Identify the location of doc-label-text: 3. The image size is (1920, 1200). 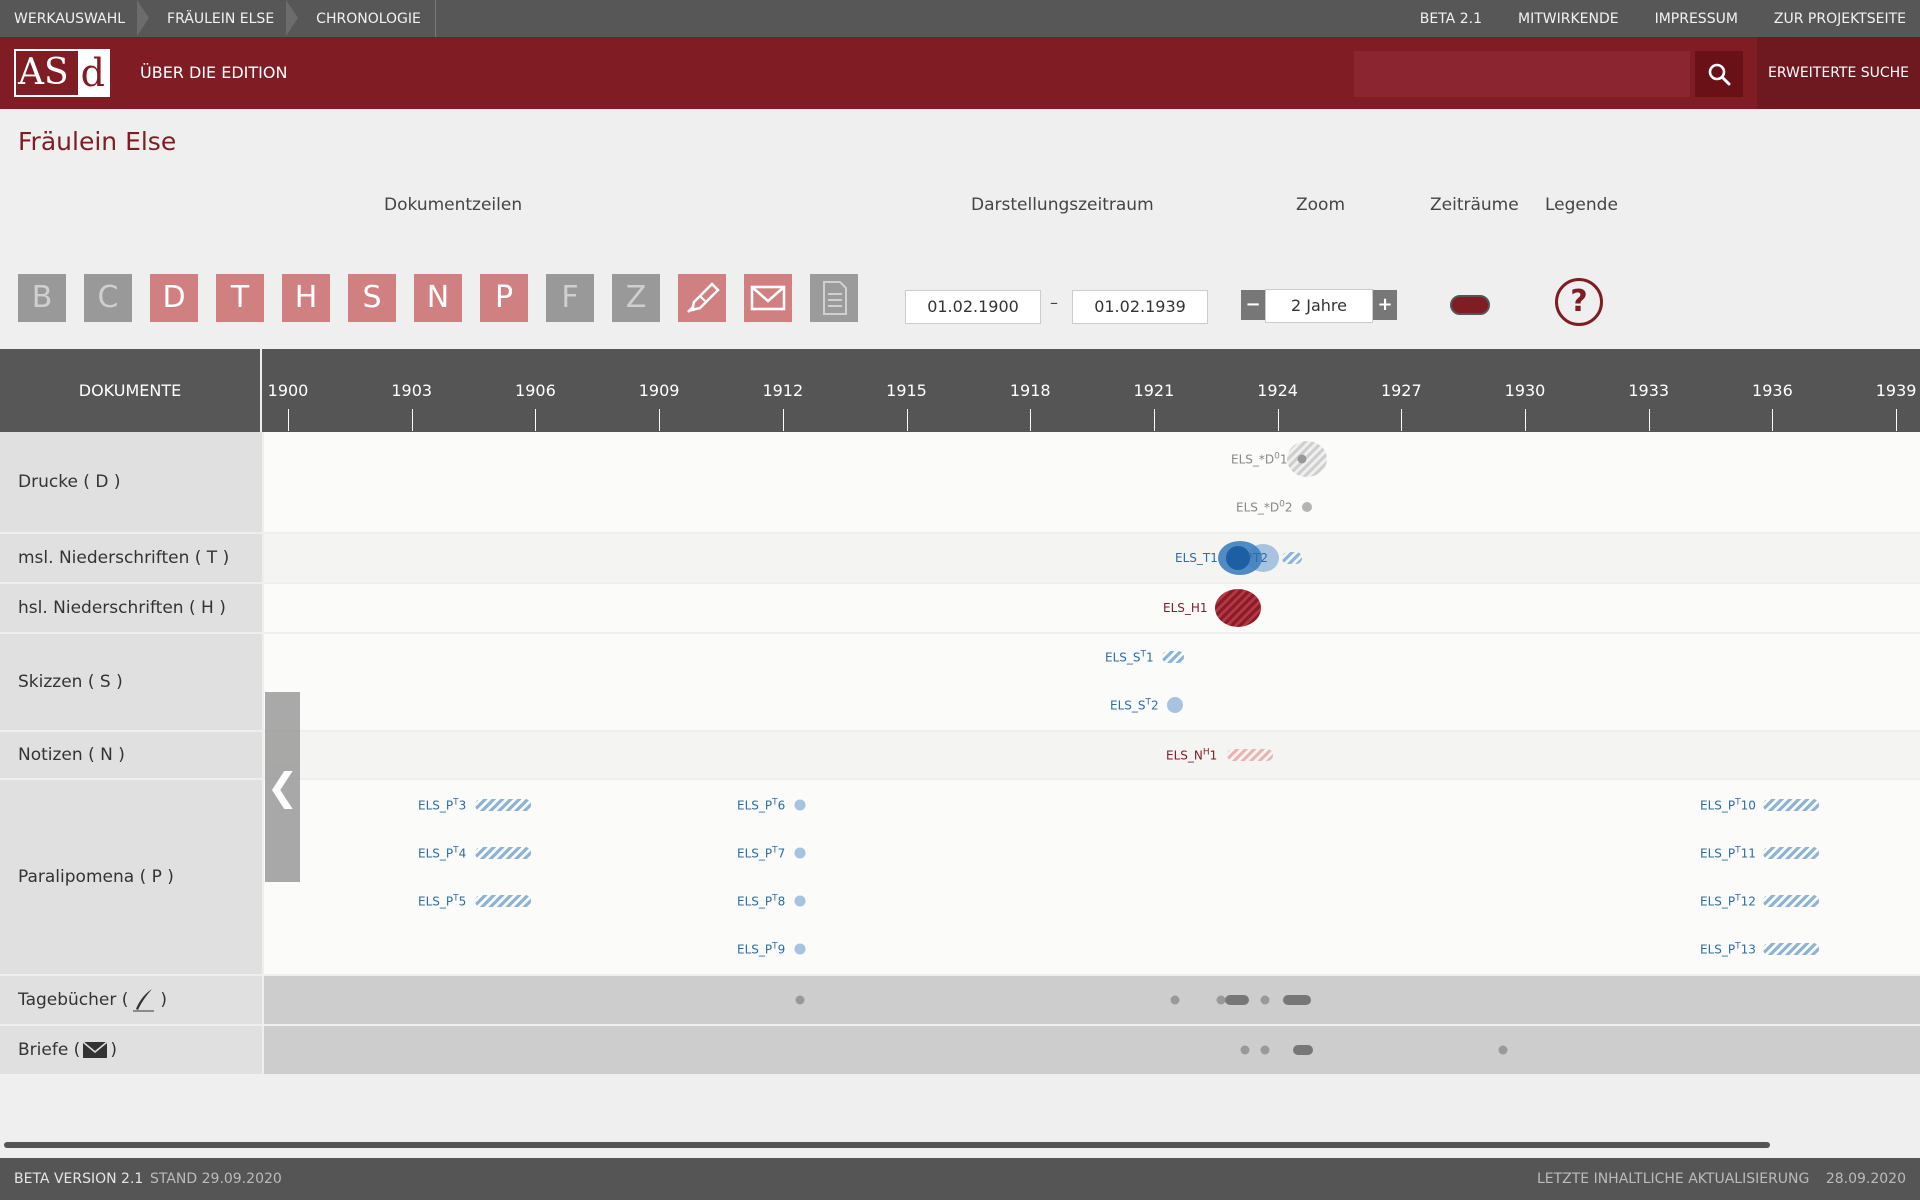
(462, 805).